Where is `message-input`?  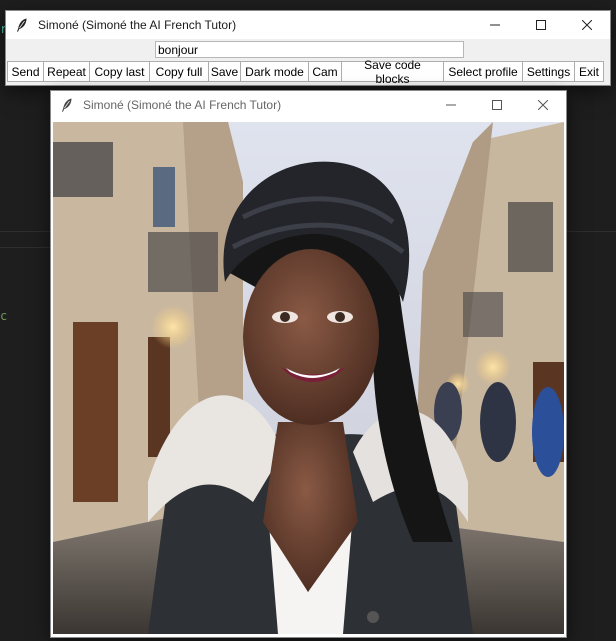
message-input is located at coordinates (309, 49).